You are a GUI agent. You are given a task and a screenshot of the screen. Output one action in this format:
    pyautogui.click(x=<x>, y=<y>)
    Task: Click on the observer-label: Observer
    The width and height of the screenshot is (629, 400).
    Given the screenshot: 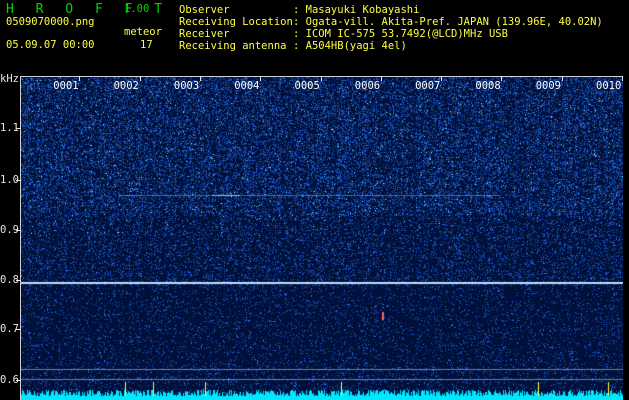 What is the action you would take?
    pyautogui.click(x=204, y=10)
    